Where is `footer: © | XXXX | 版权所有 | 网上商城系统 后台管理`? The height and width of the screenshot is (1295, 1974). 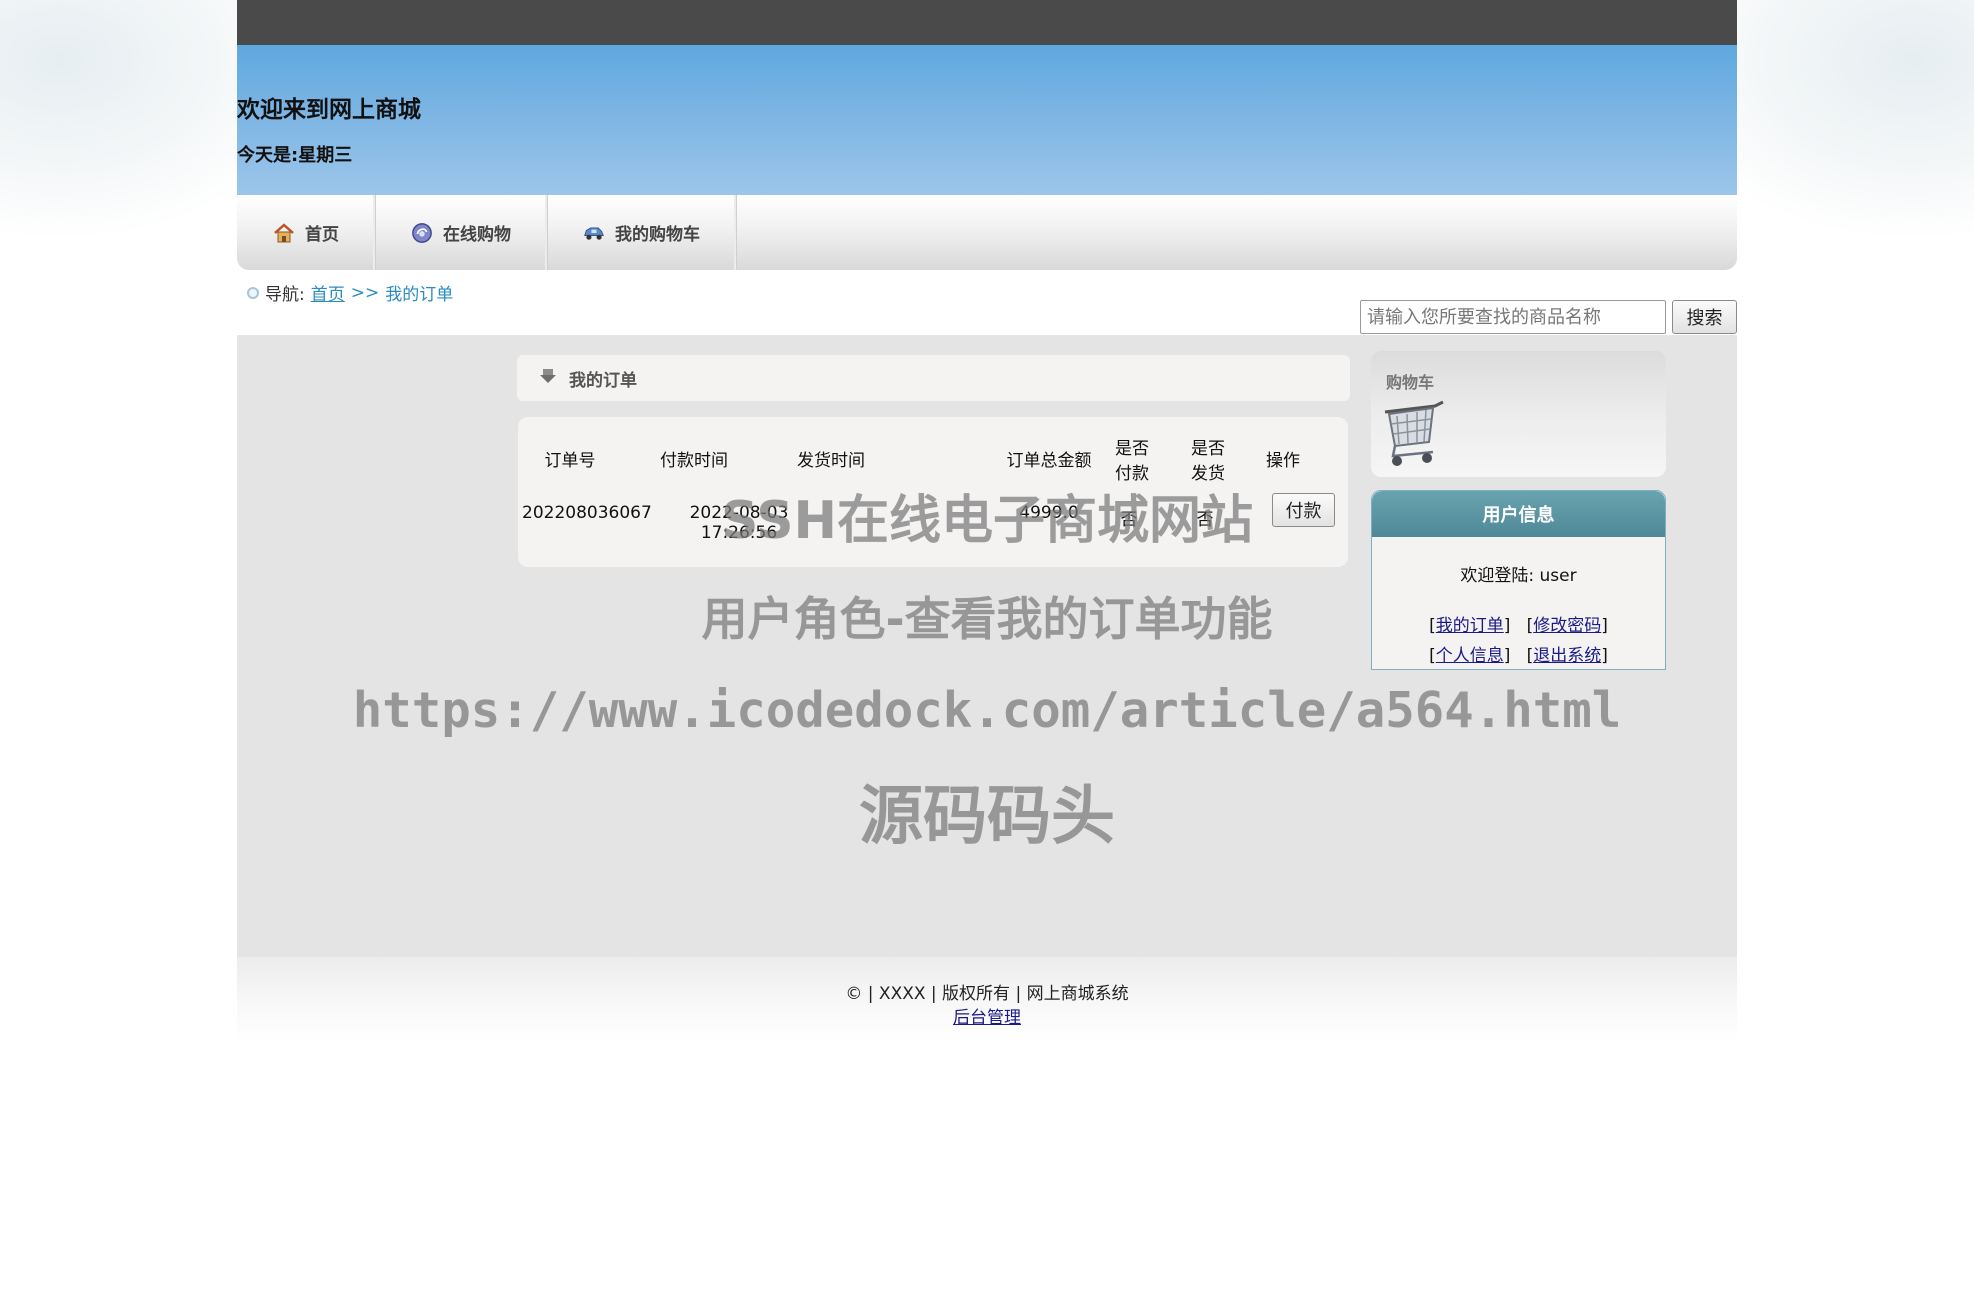 footer: © | XXXX | 版权所有 | 网上商城系统 后台管理 is located at coordinates (987, 999).